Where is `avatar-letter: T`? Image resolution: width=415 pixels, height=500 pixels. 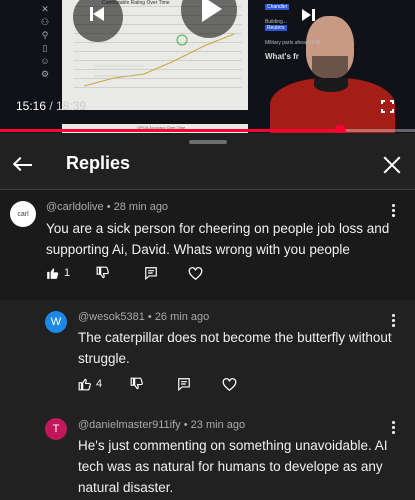
avatar-letter: T is located at coordinates (56, 429).